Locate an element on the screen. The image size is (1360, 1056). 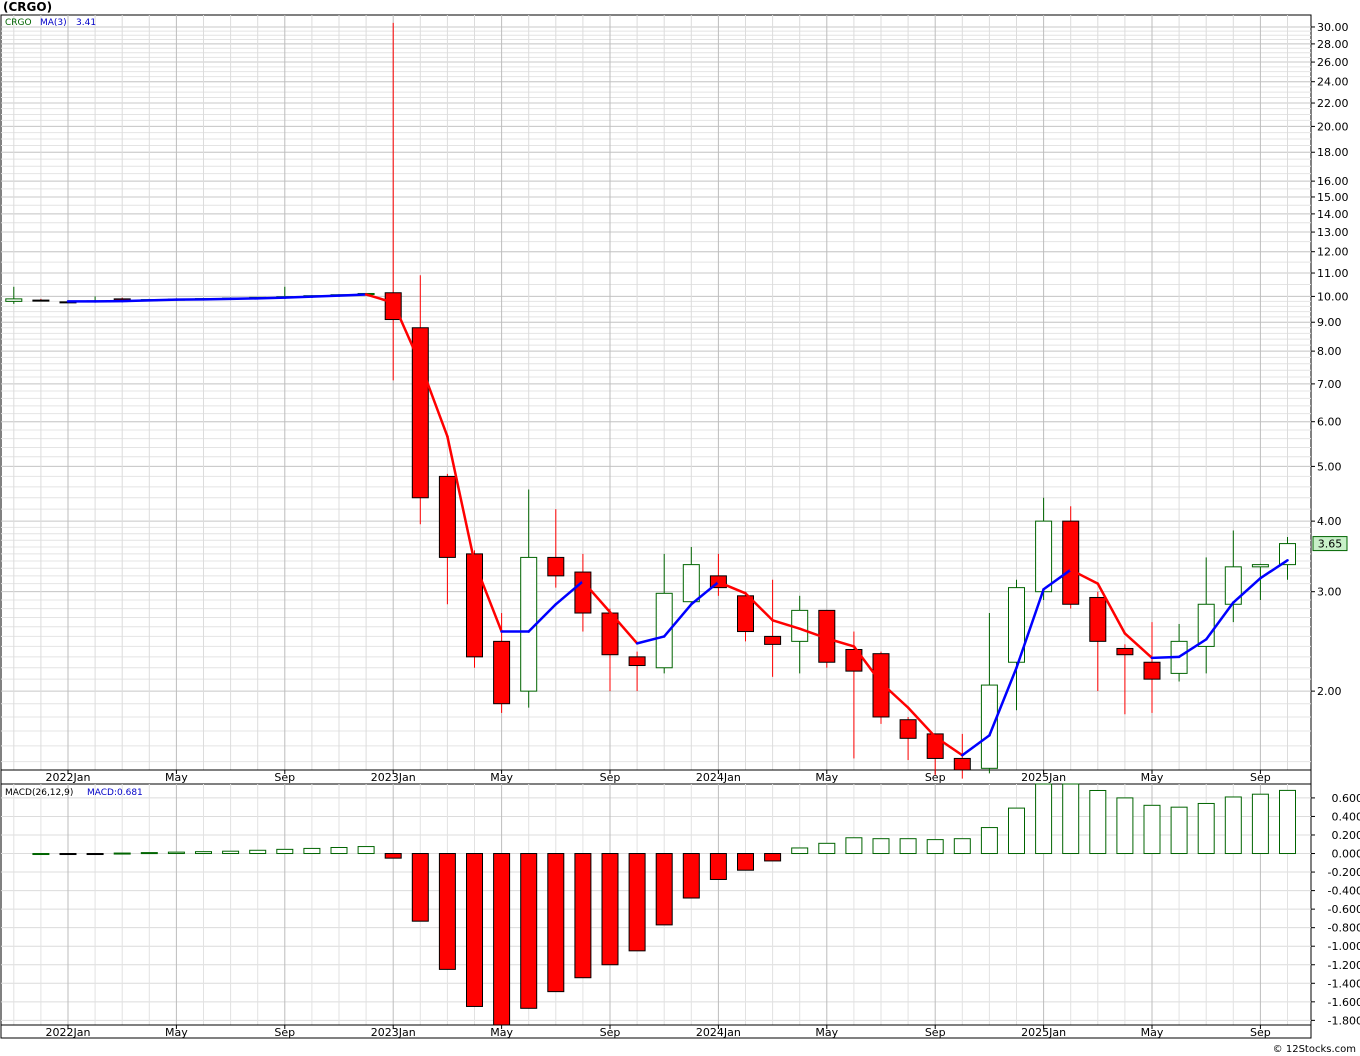
price-tick-label: 24.00 is located at coordinates (1333, 82).